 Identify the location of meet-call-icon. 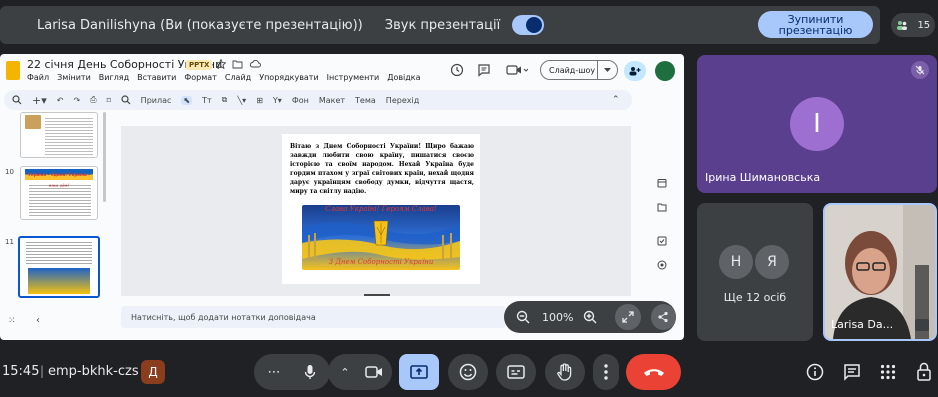
(517, 70).